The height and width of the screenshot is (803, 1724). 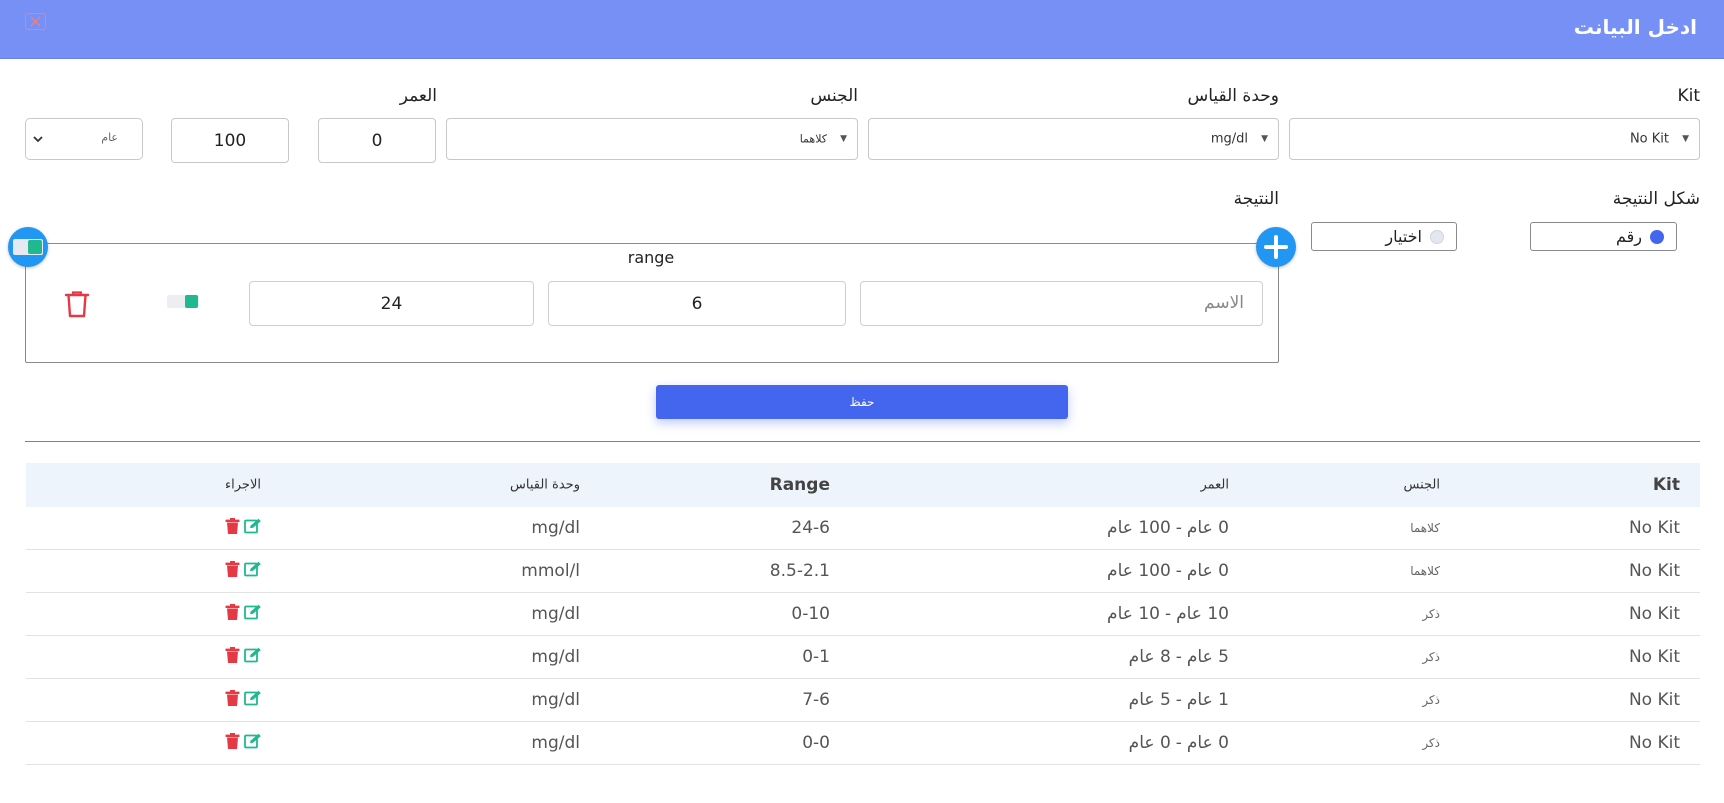 I want to click on result-shape-label: شكل النتيجة, so click(x=1656, y=199).